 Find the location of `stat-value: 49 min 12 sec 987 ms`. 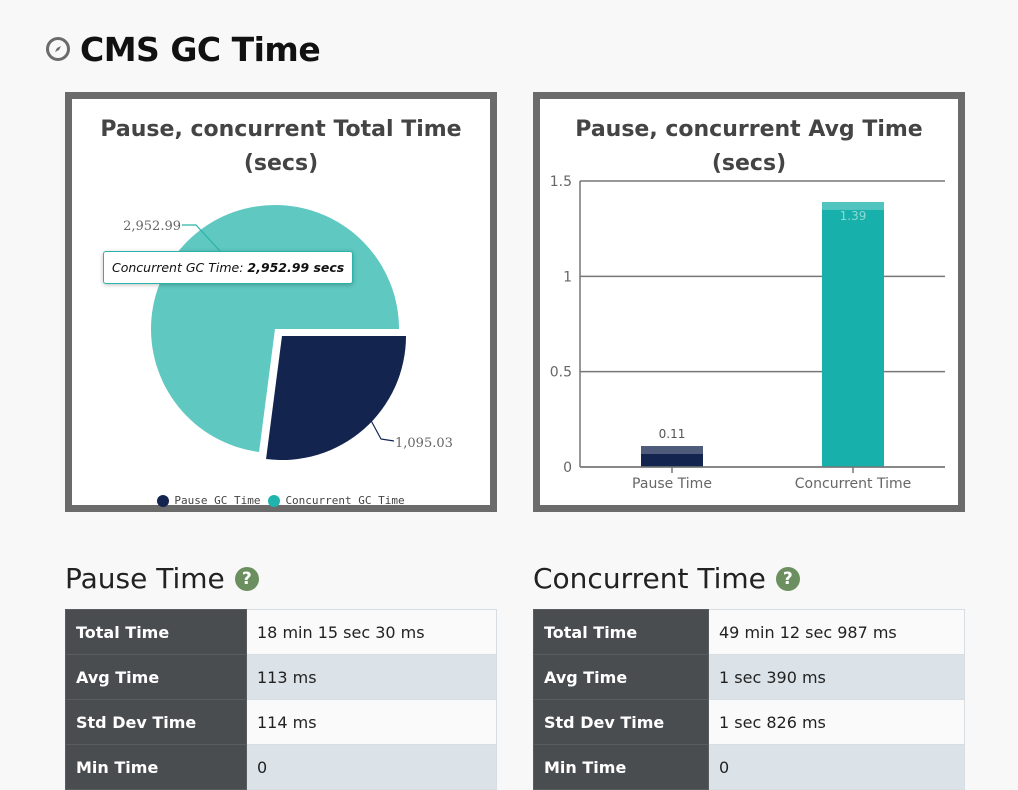

stat-value: 49 min 12 sec 987 ms is located at coordinates (836, 632).